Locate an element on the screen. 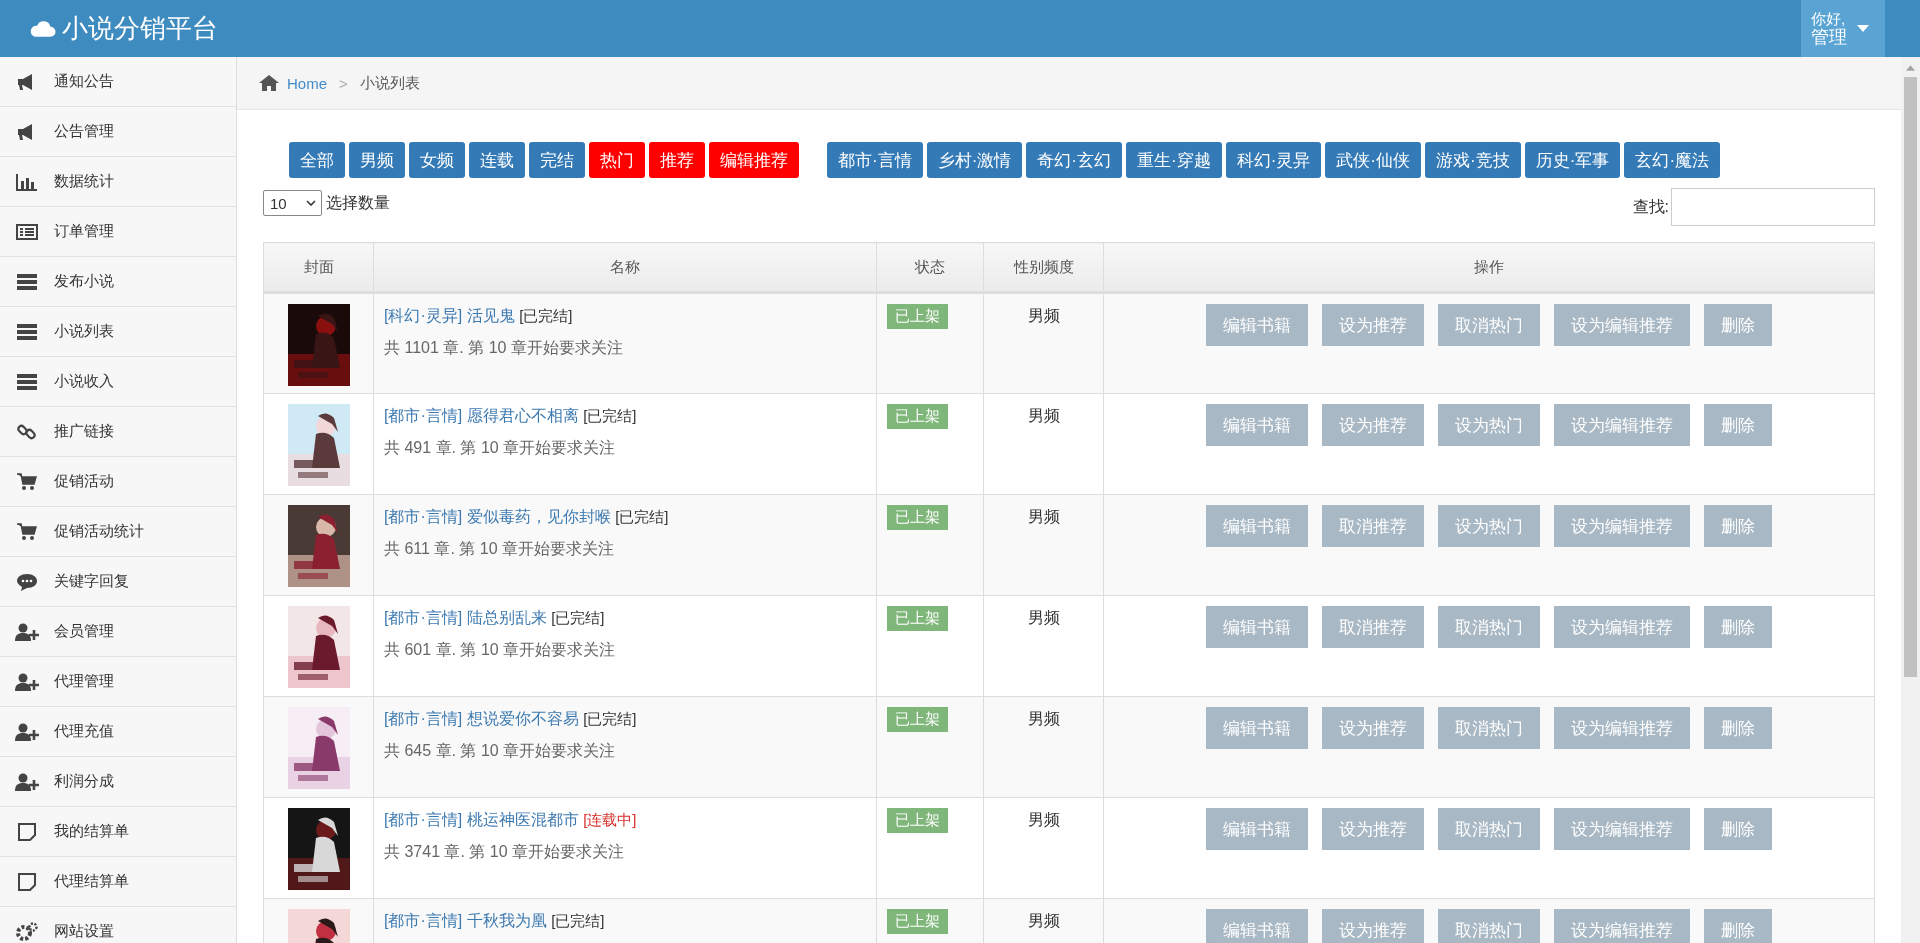 This screenshot has height=943, width=1920. sidebar-item: 小说收入 is located at coordinates (118, 382).